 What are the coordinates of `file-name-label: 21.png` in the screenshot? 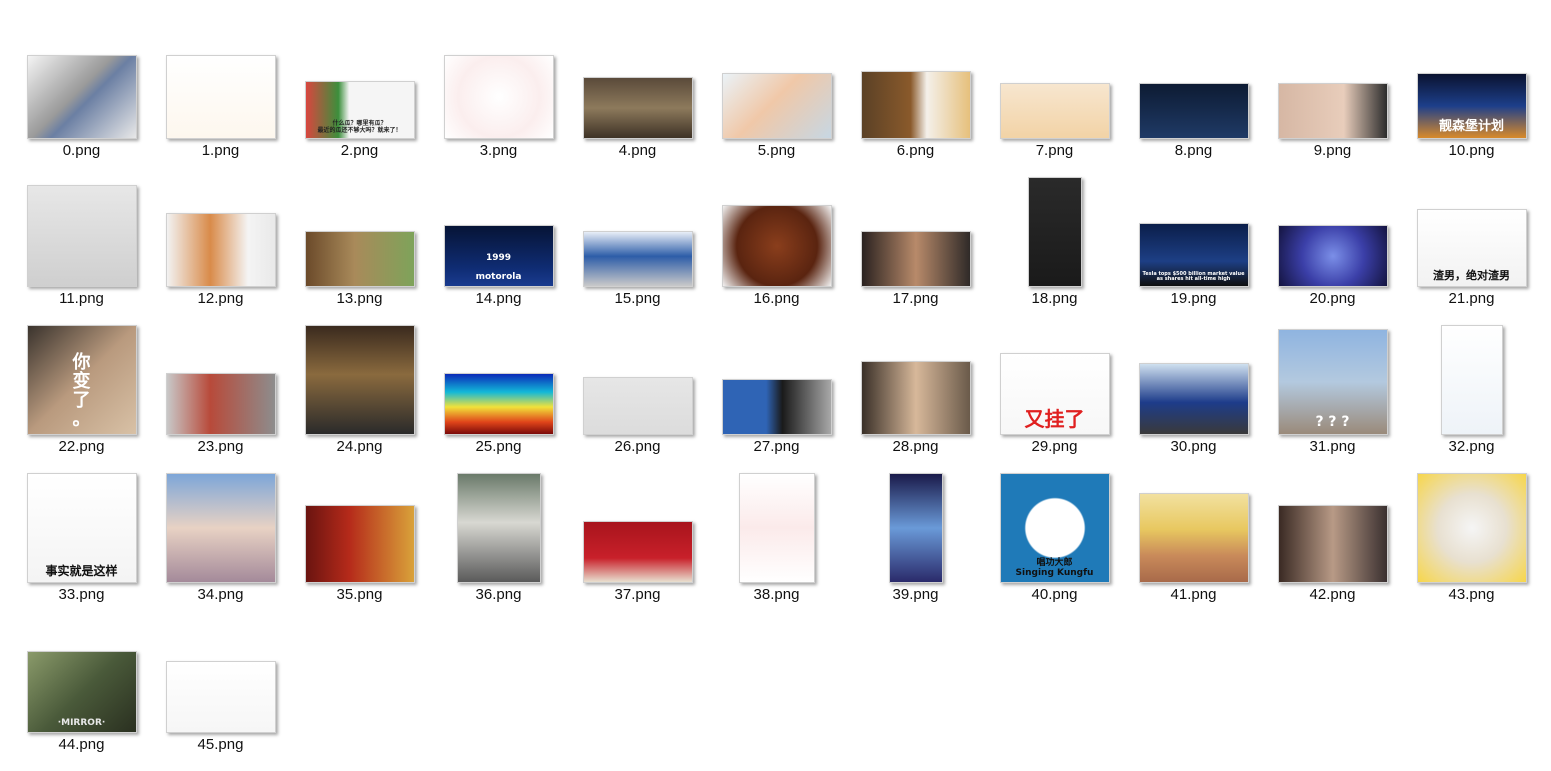 It's located at (1471, 298).